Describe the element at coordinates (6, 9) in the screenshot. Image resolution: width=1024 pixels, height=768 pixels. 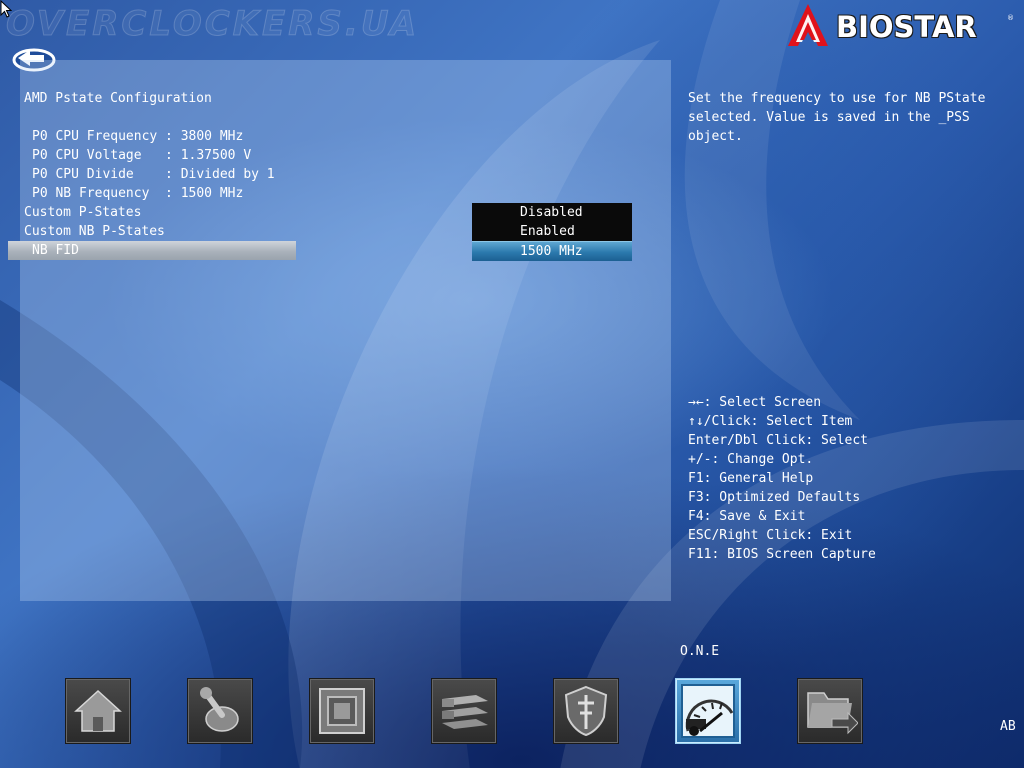
I see `mouse-cursor-icon` at that location.